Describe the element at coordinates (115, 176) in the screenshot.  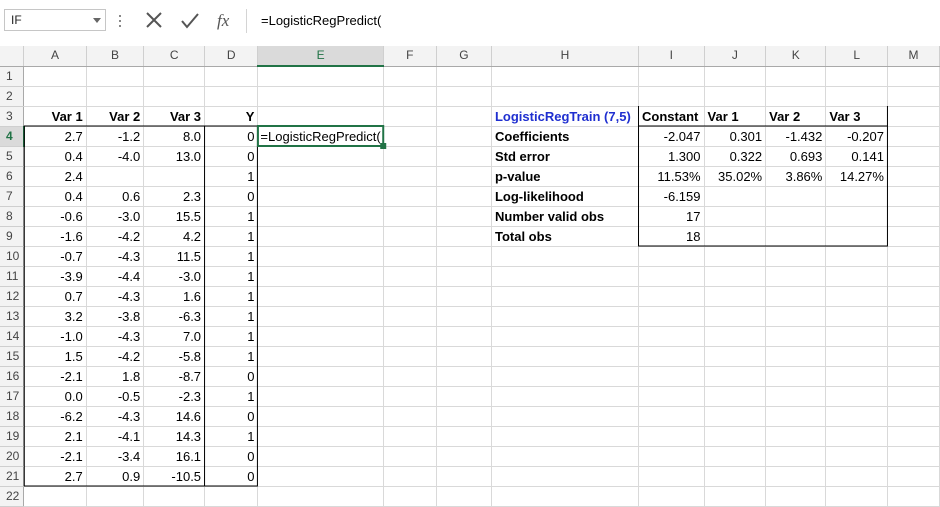
I see `cell-b6` at that location.